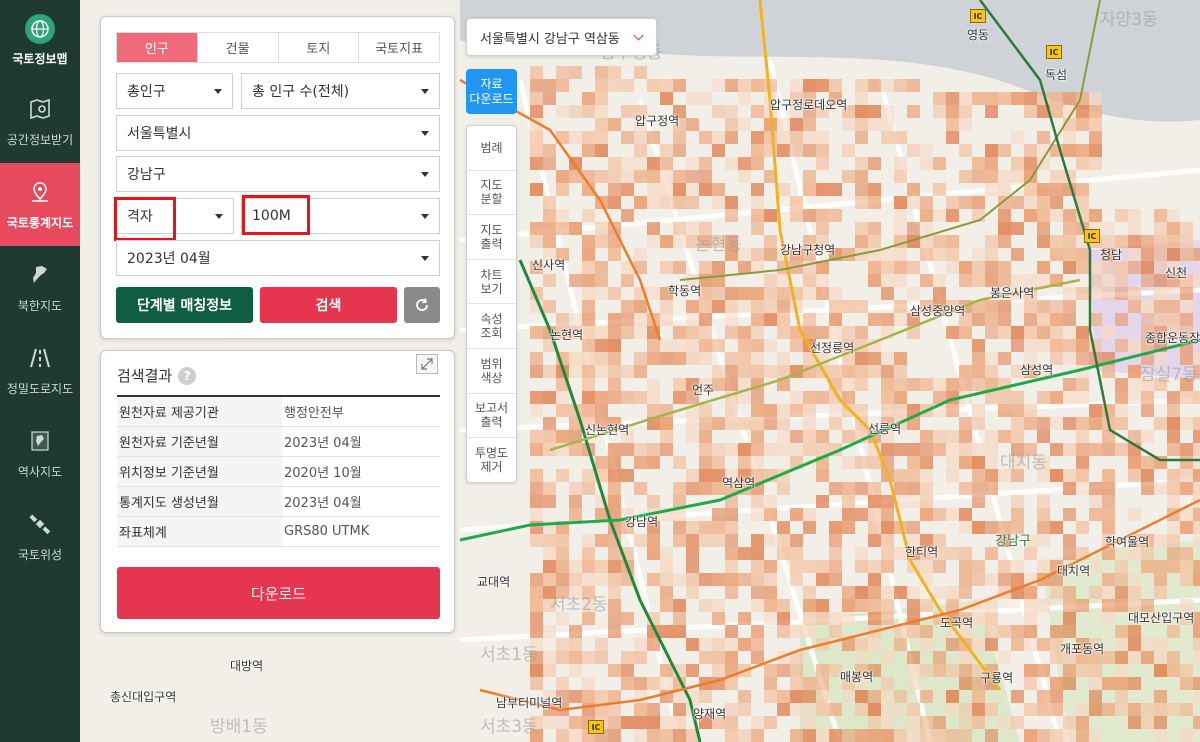 The width and height of the screenshot is (1200, 742). Describe the element at coordinates (278, 258) in the screenshot. I see `date-select: 2023년 04월` at that location.